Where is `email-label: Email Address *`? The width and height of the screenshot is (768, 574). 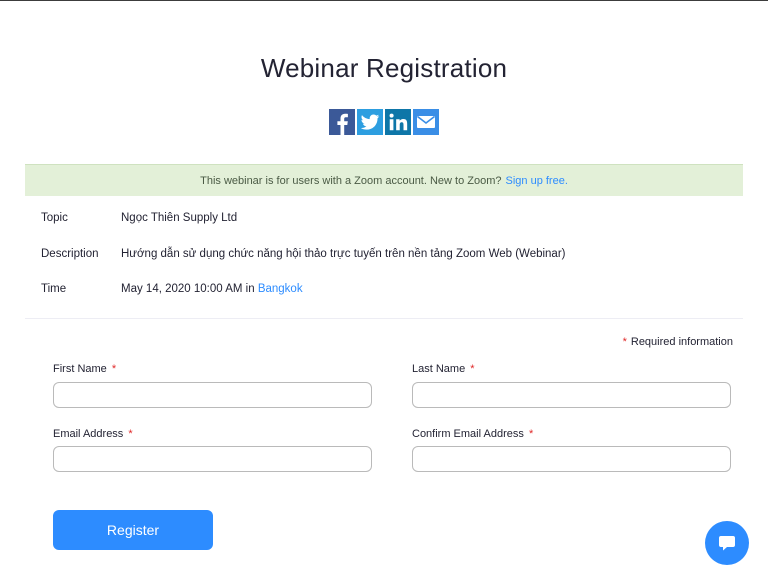 email-label: Email Address * is located at coordinates (93, 434).